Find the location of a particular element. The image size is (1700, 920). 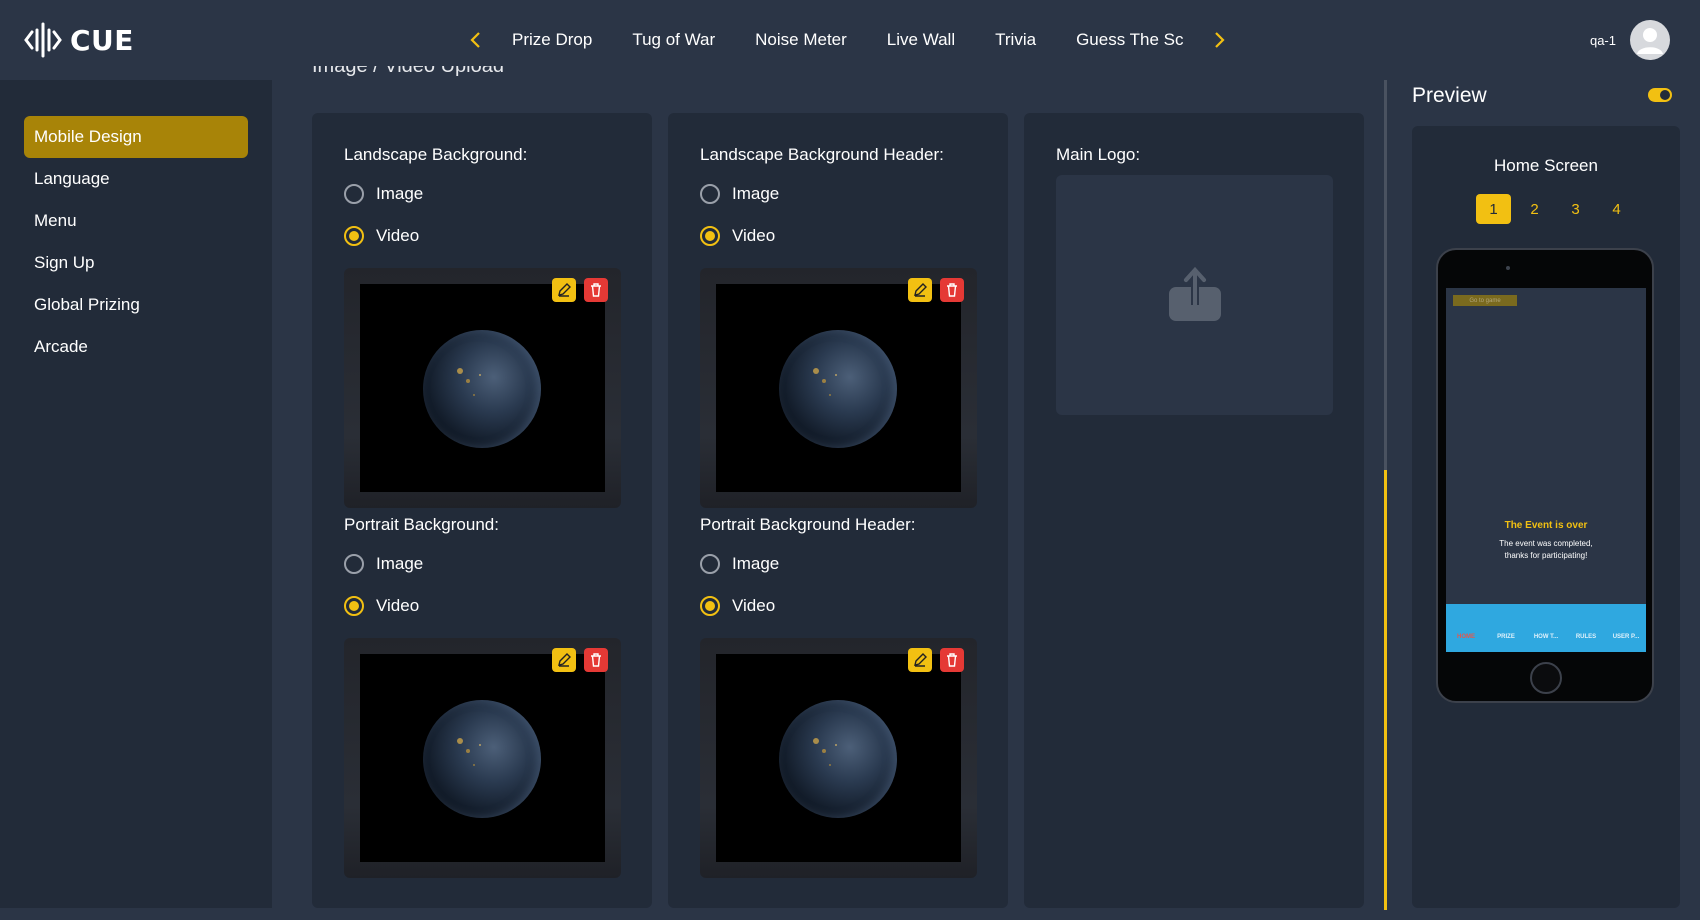

event-title: The Event is over is located at coordinates (1546, 525).